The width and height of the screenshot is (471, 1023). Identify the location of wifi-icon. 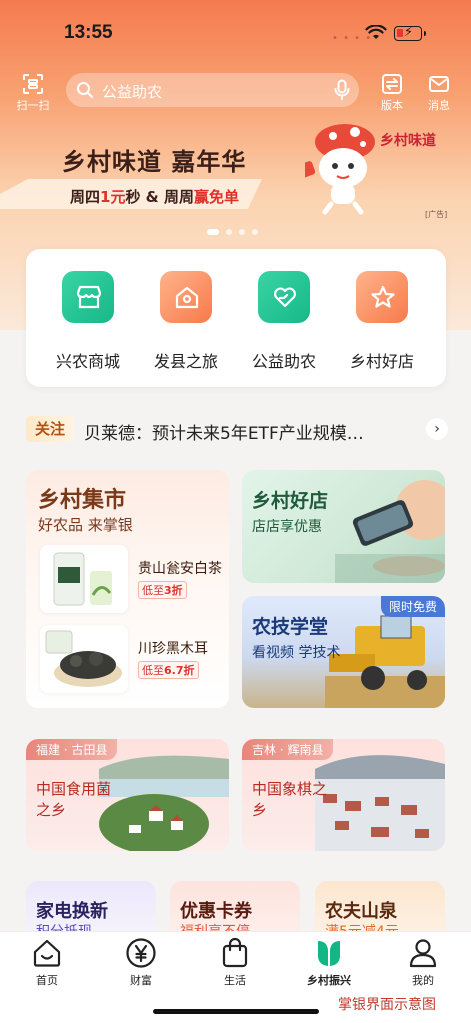
(376, 32).